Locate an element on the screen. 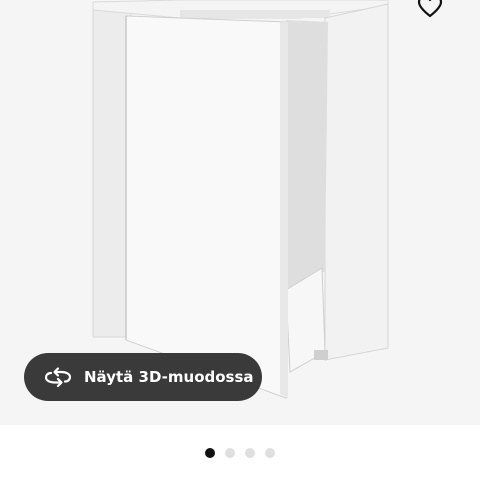  heart-icon is located at coordinates (430, 9).